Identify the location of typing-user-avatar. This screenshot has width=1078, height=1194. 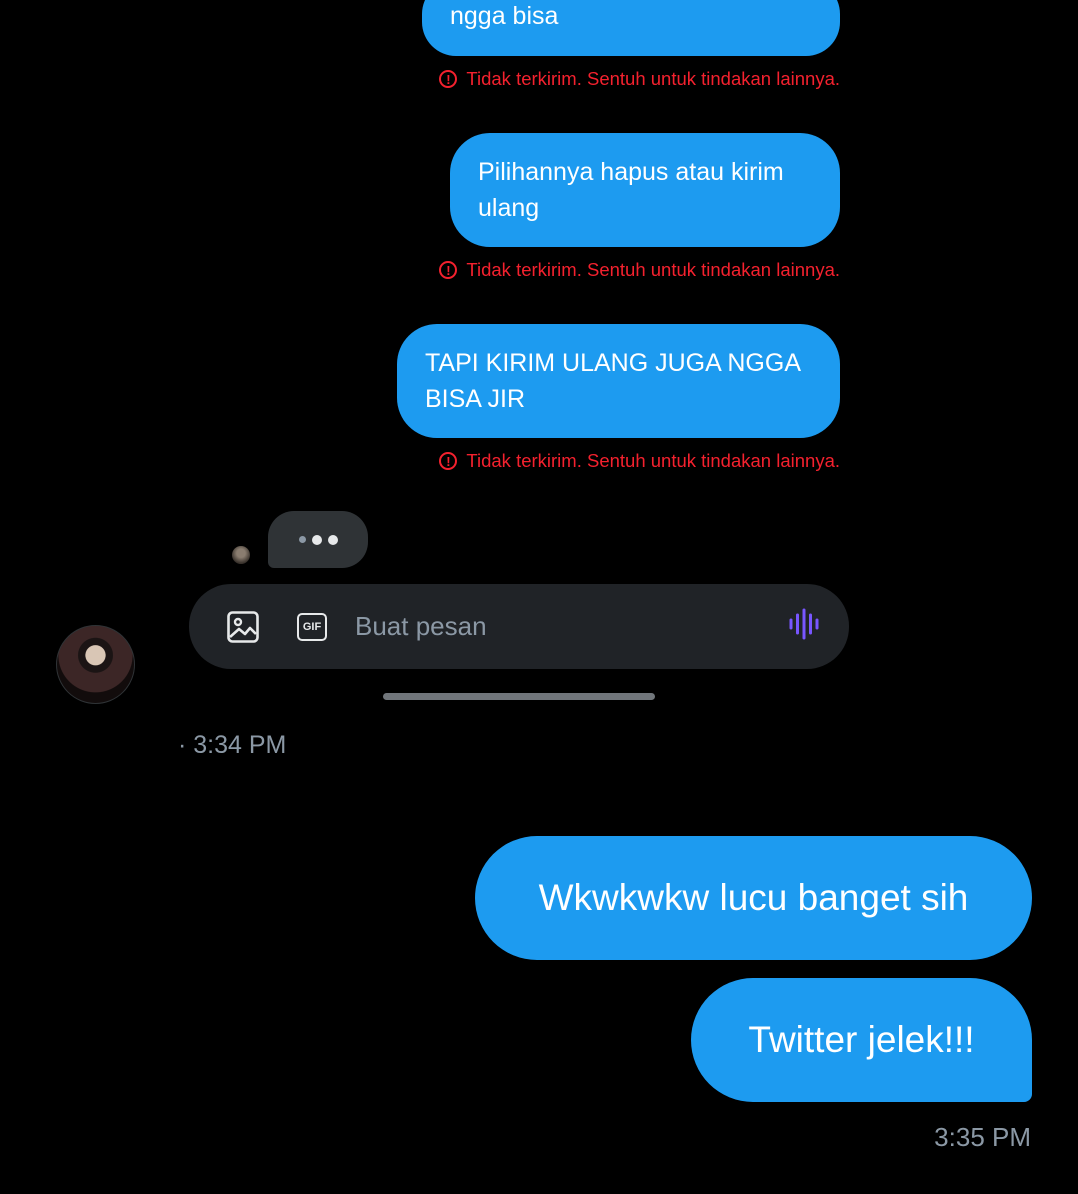
(241, 555).